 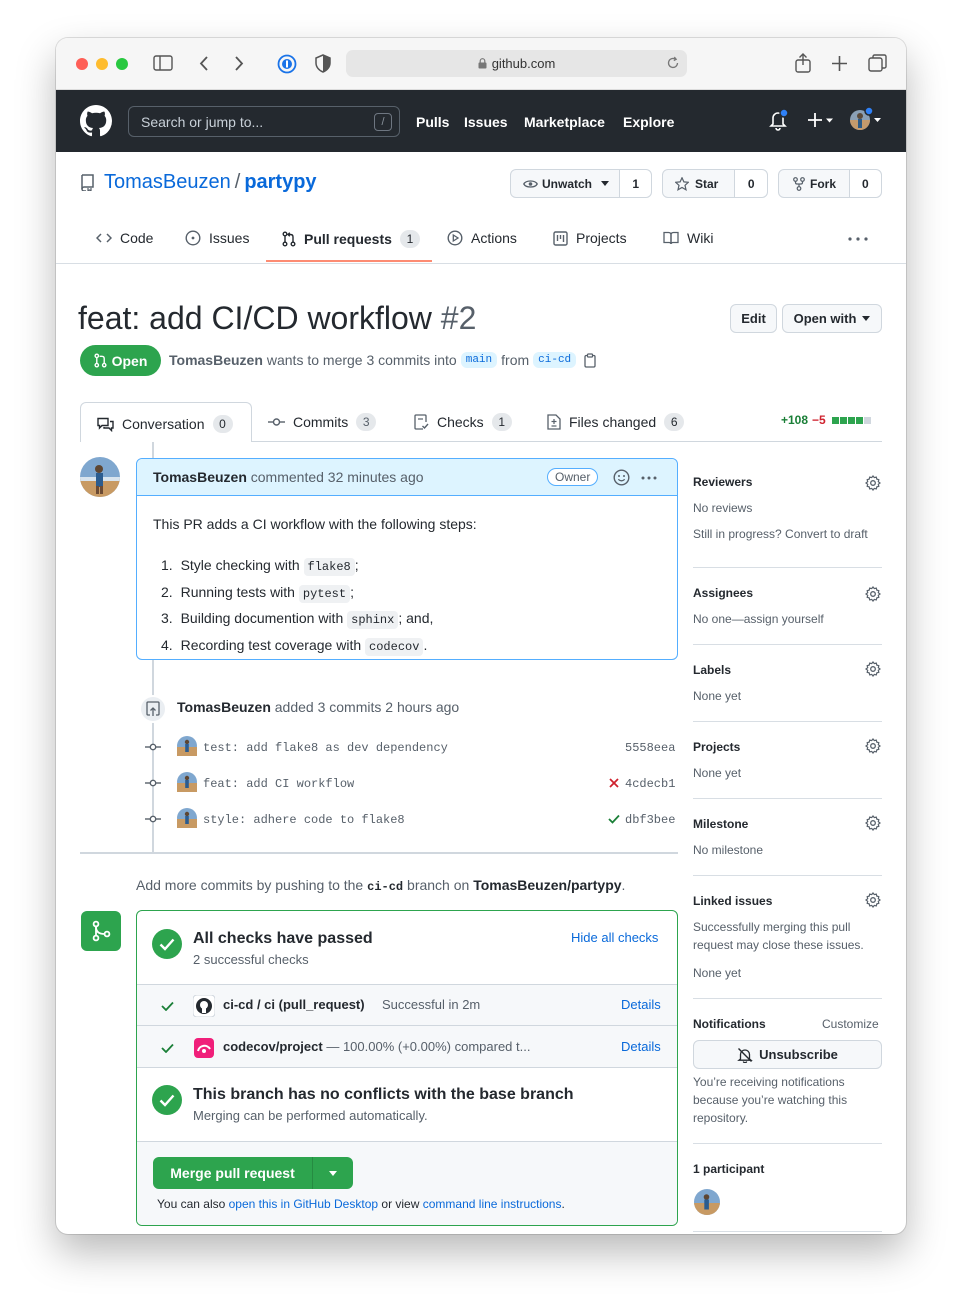 What do you see at coordinates (253, 1173) in the screenshot?
I see `merge-pull-request-button: Merge pull request` at bounding box center [253, 1173].